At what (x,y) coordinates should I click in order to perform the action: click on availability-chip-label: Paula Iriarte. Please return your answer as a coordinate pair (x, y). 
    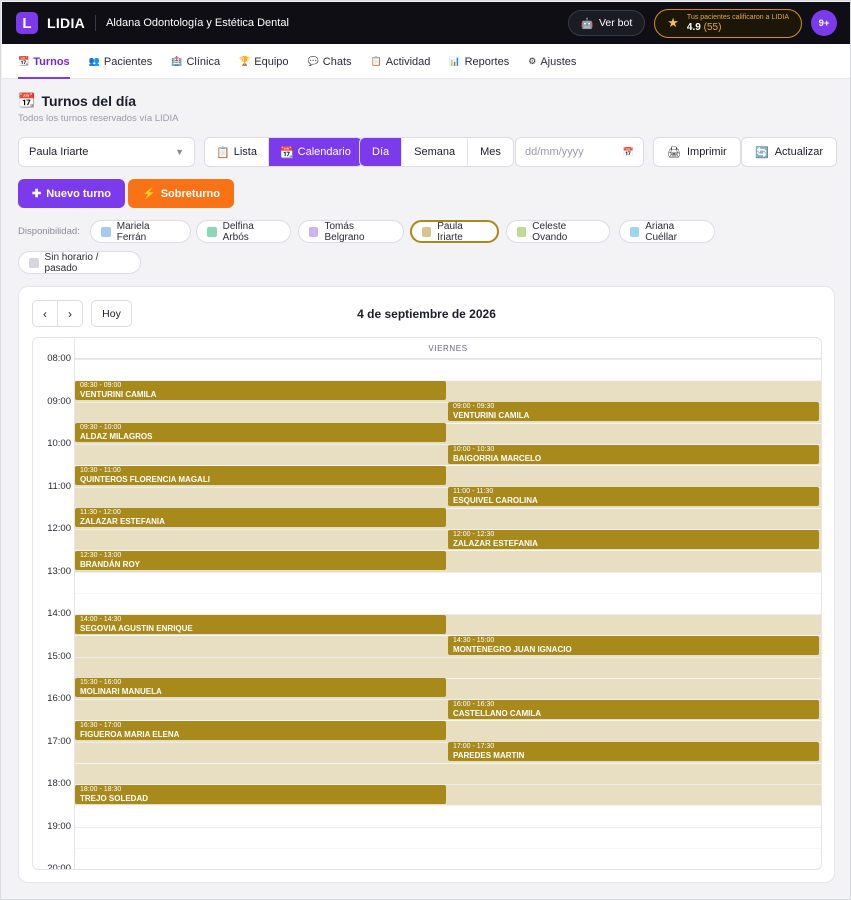
    Looking at the image, I should click on (450, 231).